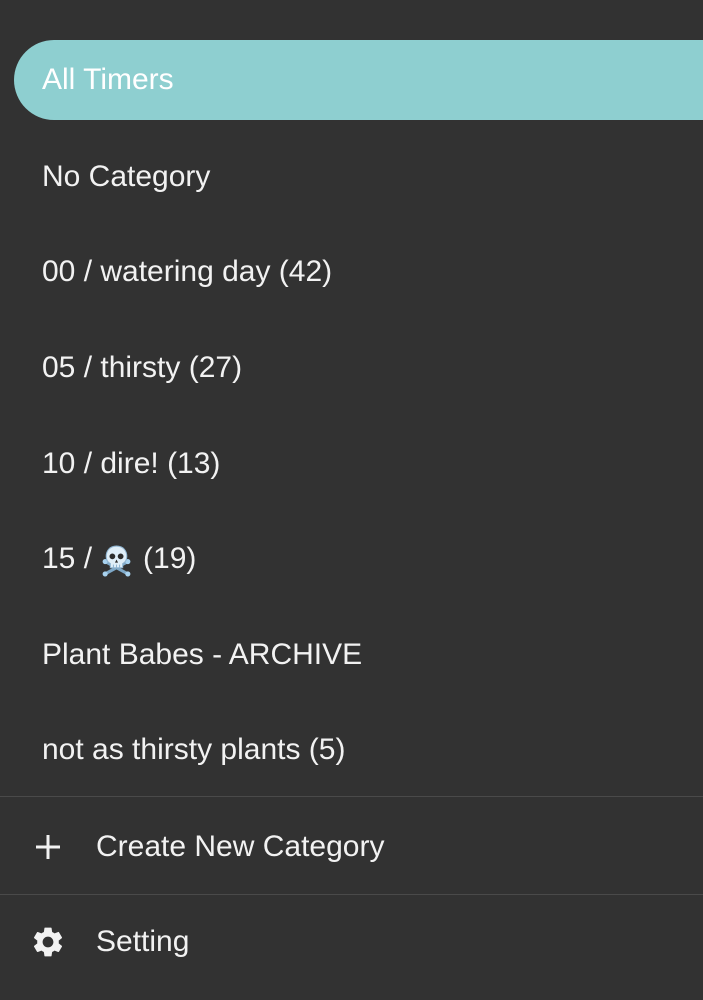  Describe the element at coordinates (142, 367) in the screenshot. I see `drawer-item-label: 05 / thirsty (27)` at that location.